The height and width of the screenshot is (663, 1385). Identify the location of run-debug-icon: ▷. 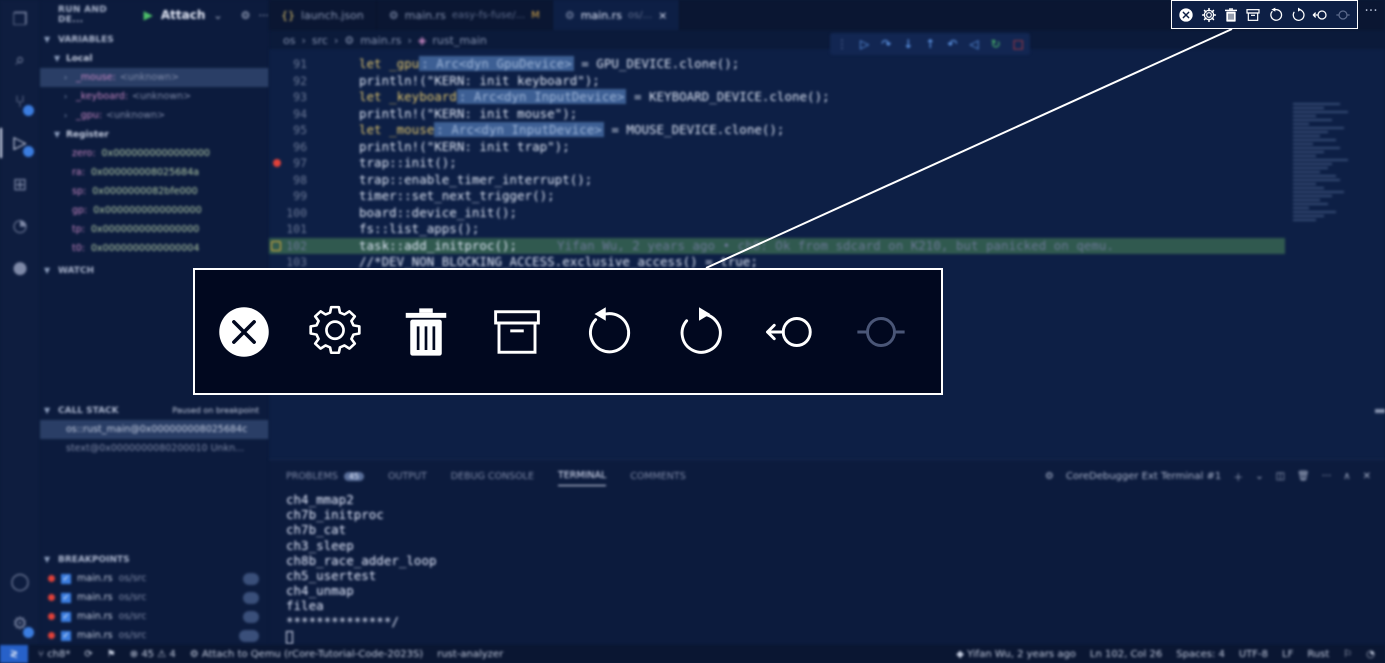
(21, 144).